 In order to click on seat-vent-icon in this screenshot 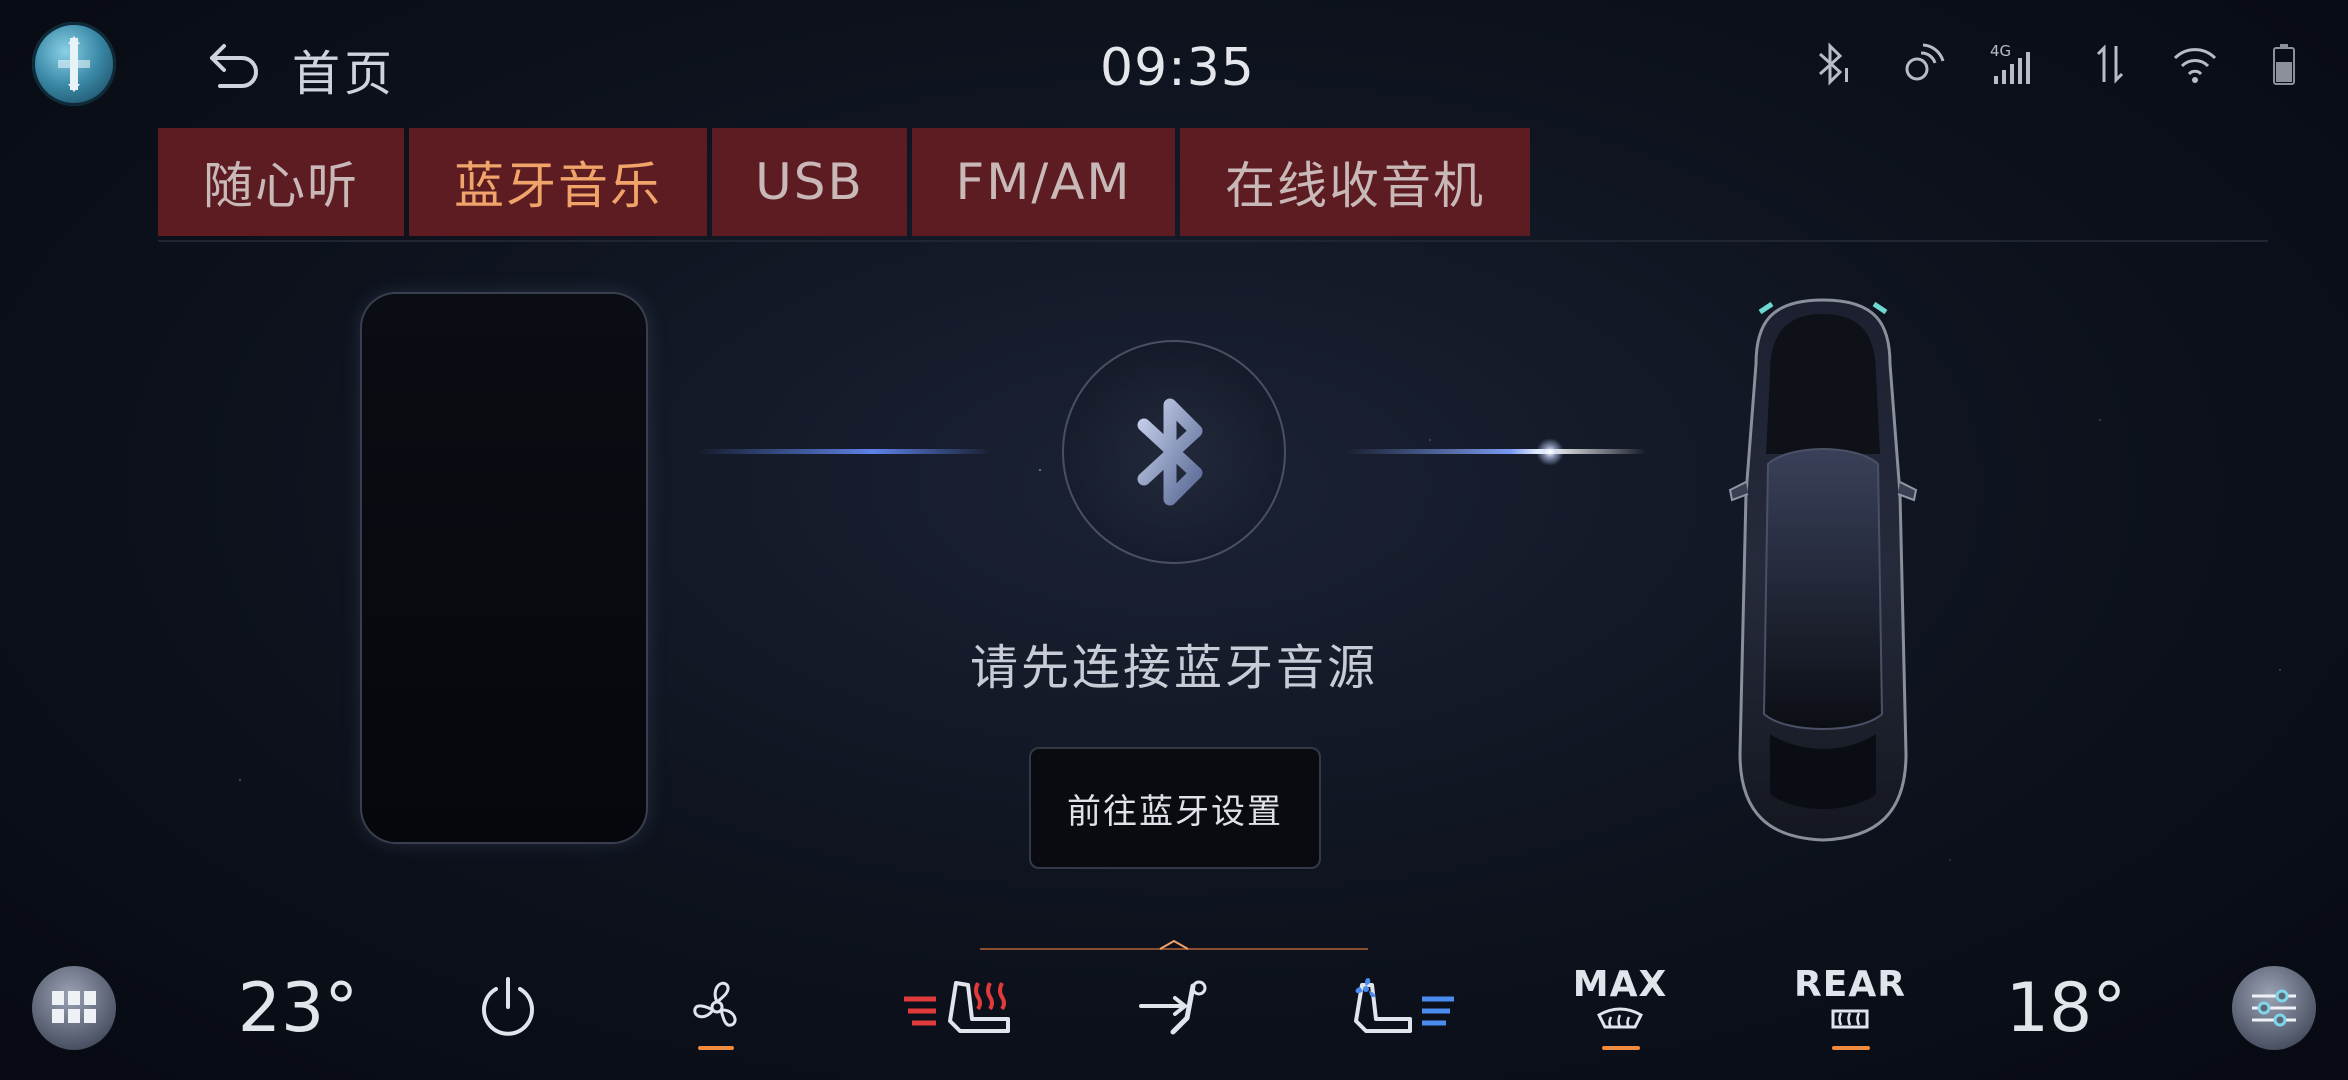, I will do `click(1404, 1005)`.